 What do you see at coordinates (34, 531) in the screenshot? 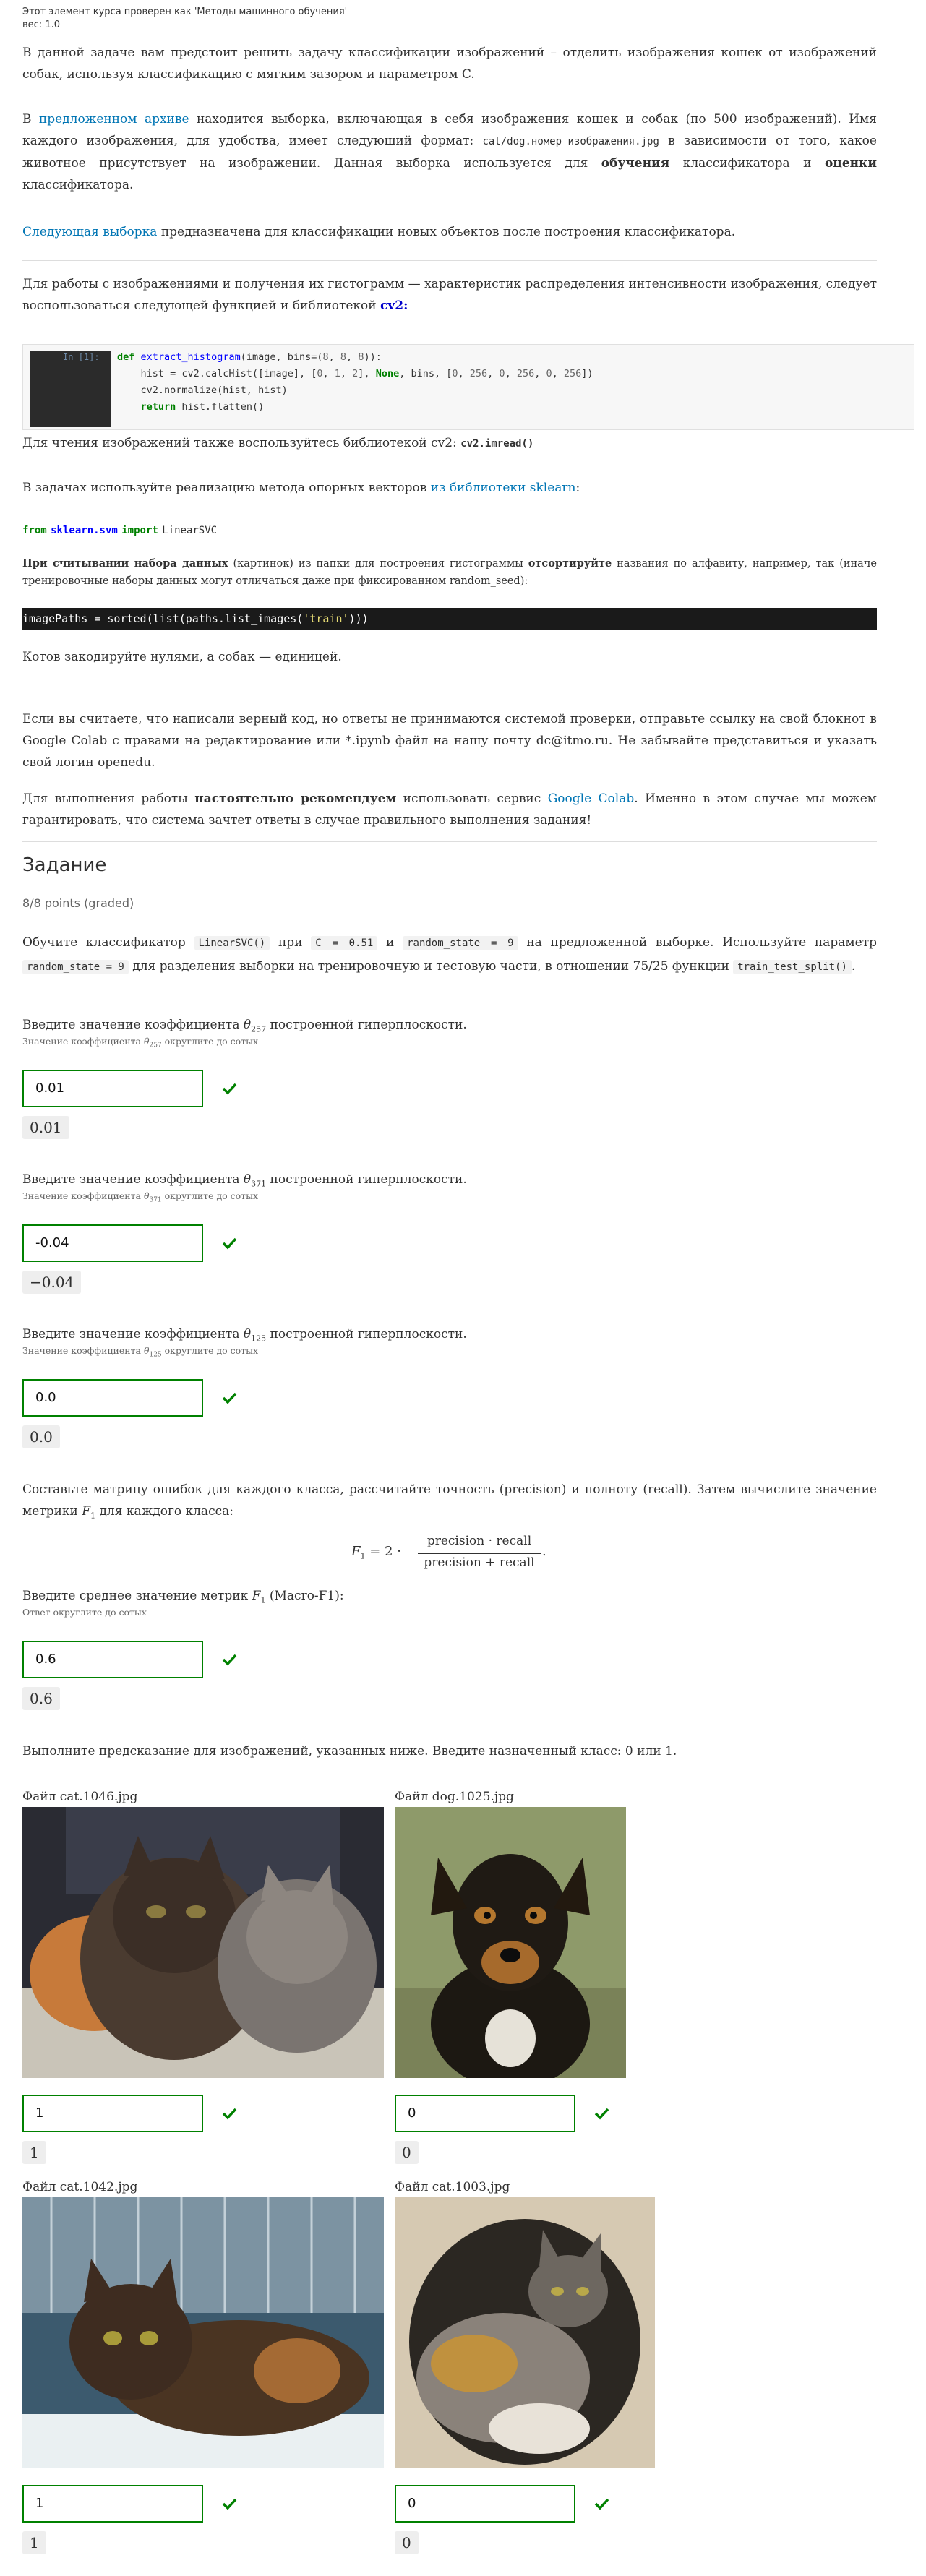
I see `import-keyword: from` at bounding box center [34, 531].